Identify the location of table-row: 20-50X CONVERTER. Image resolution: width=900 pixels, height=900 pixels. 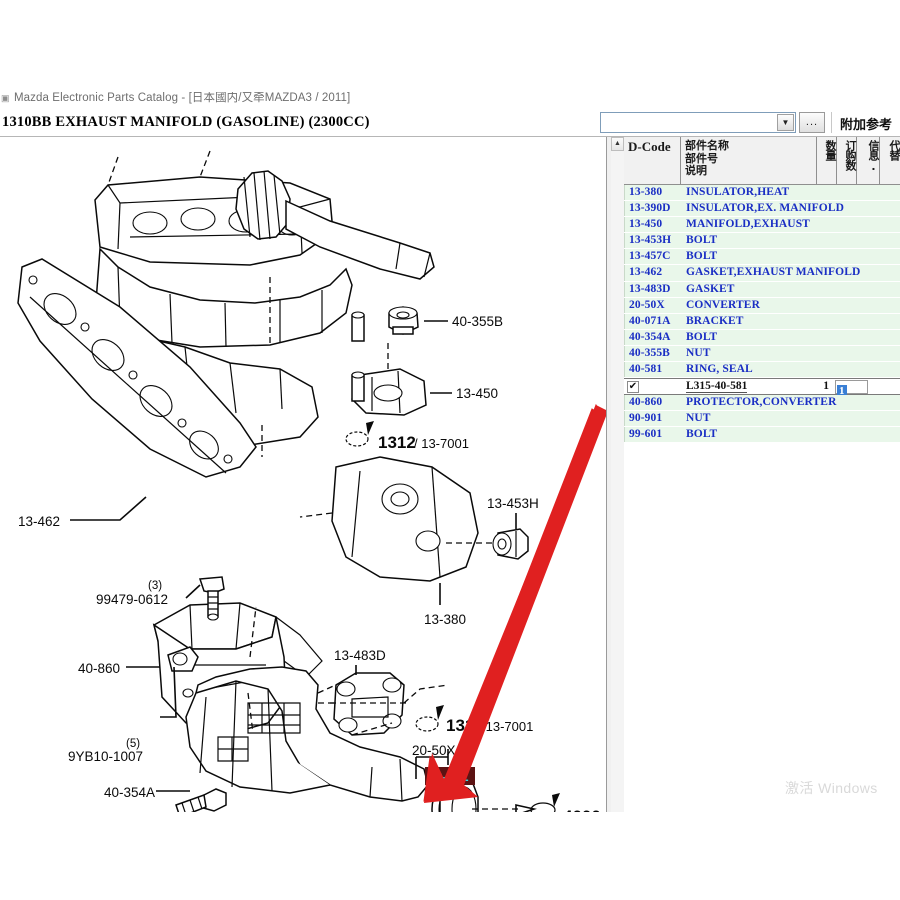
(762, 305).